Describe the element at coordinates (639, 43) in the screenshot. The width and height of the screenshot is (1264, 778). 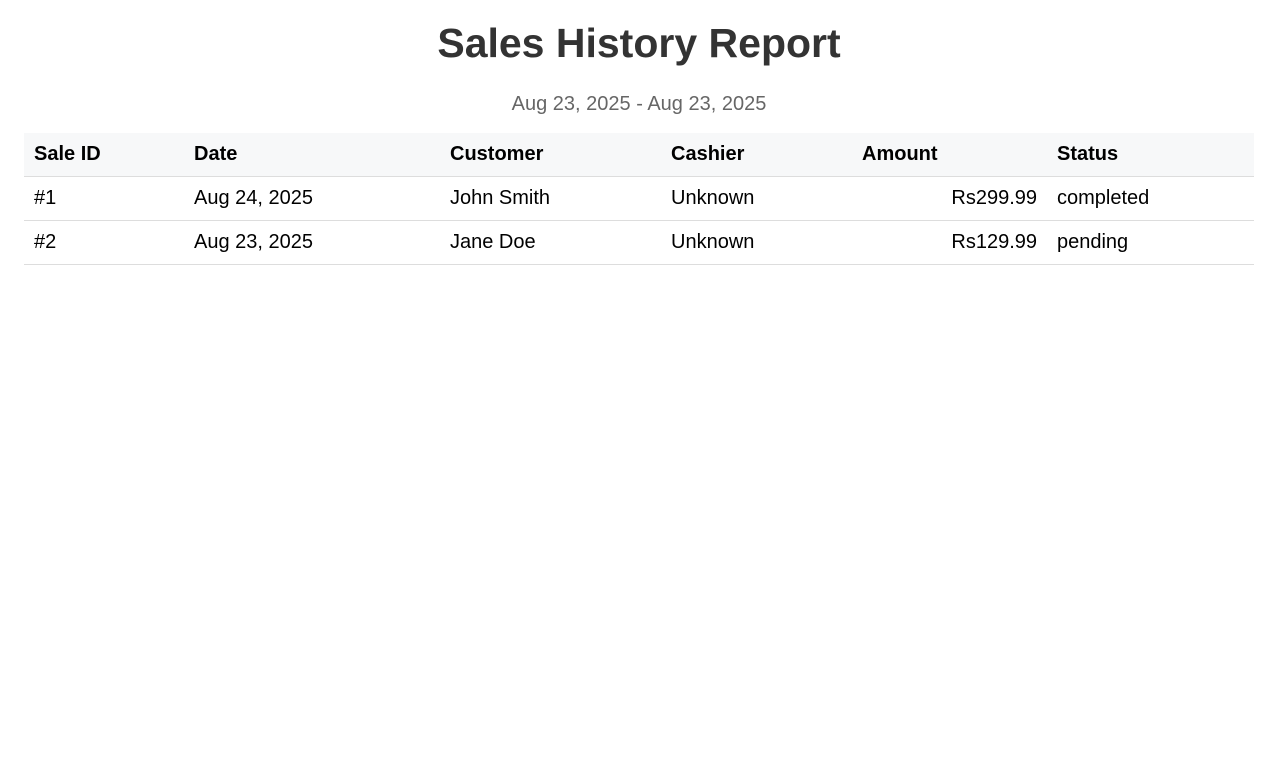
I see `page-title: Sales History Report` at that location.